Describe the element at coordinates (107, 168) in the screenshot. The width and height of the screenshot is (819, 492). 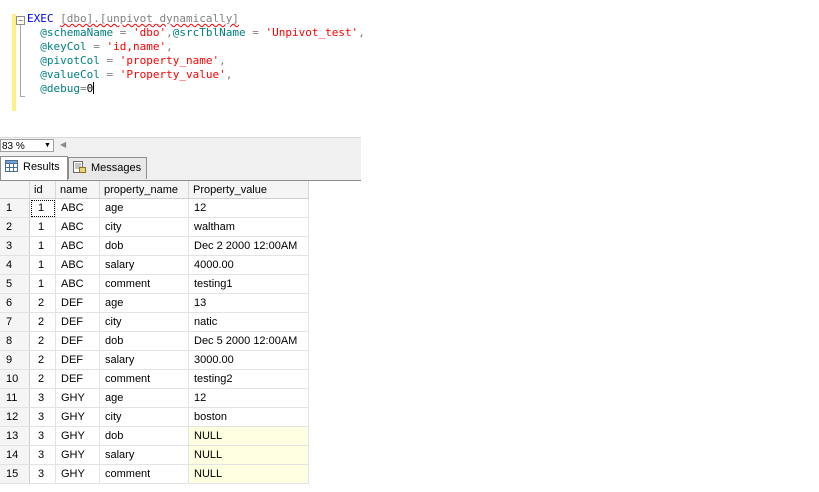
I see `tab-messages: Messages` at that location.